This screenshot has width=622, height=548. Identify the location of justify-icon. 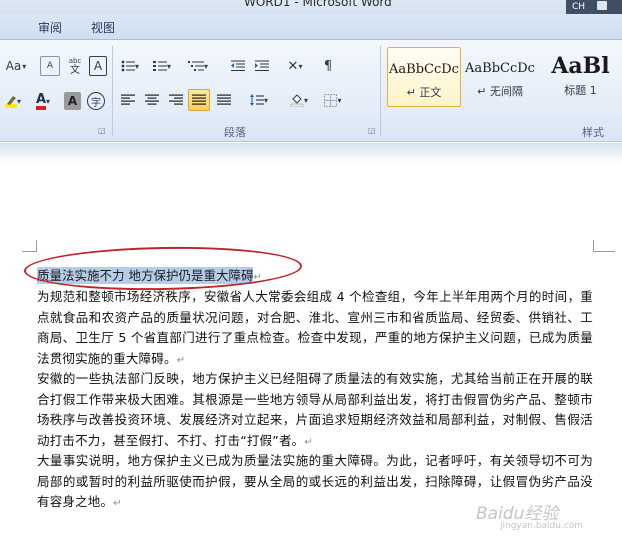
(199, 99).